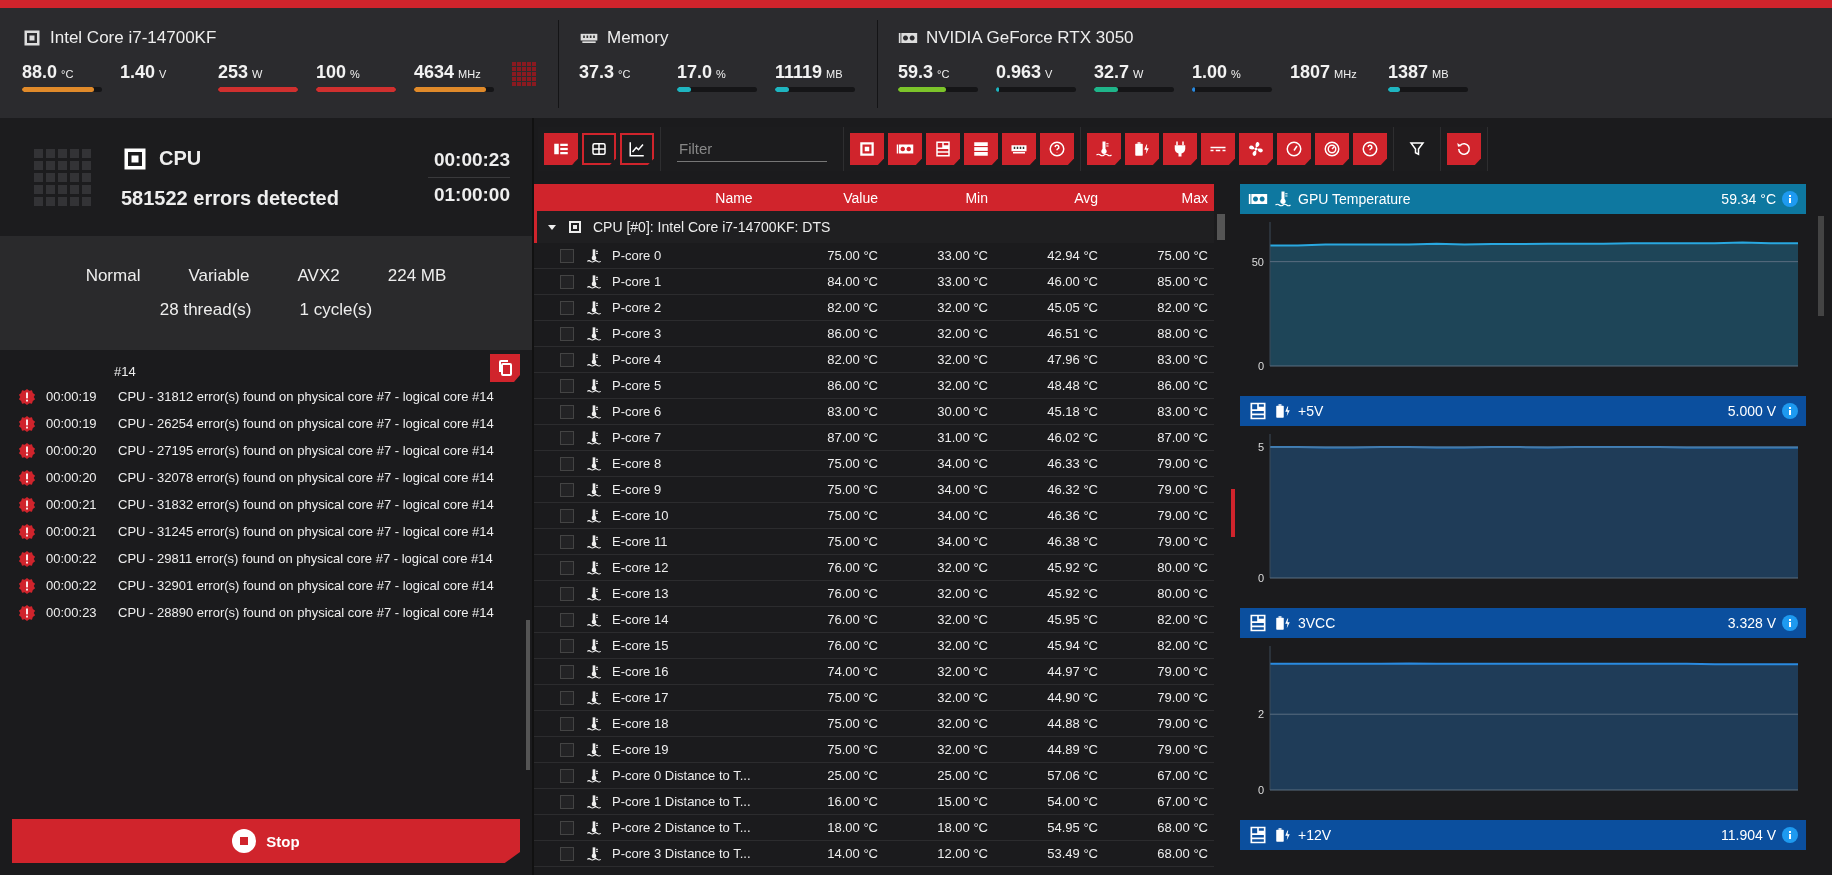 Image resolution: width=1832 pixels, height=875 pixels. Describe the element at coordinates (1182, 333) in the screenshot. I see `table-cell-text: 88.00 °C` at that location.